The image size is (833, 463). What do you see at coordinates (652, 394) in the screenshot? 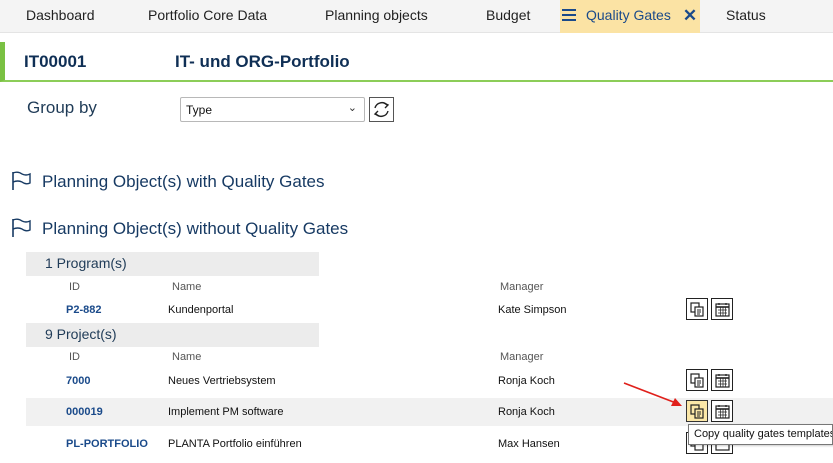
I see `annotation-arrow-icon` at bounding box center [652, 394].